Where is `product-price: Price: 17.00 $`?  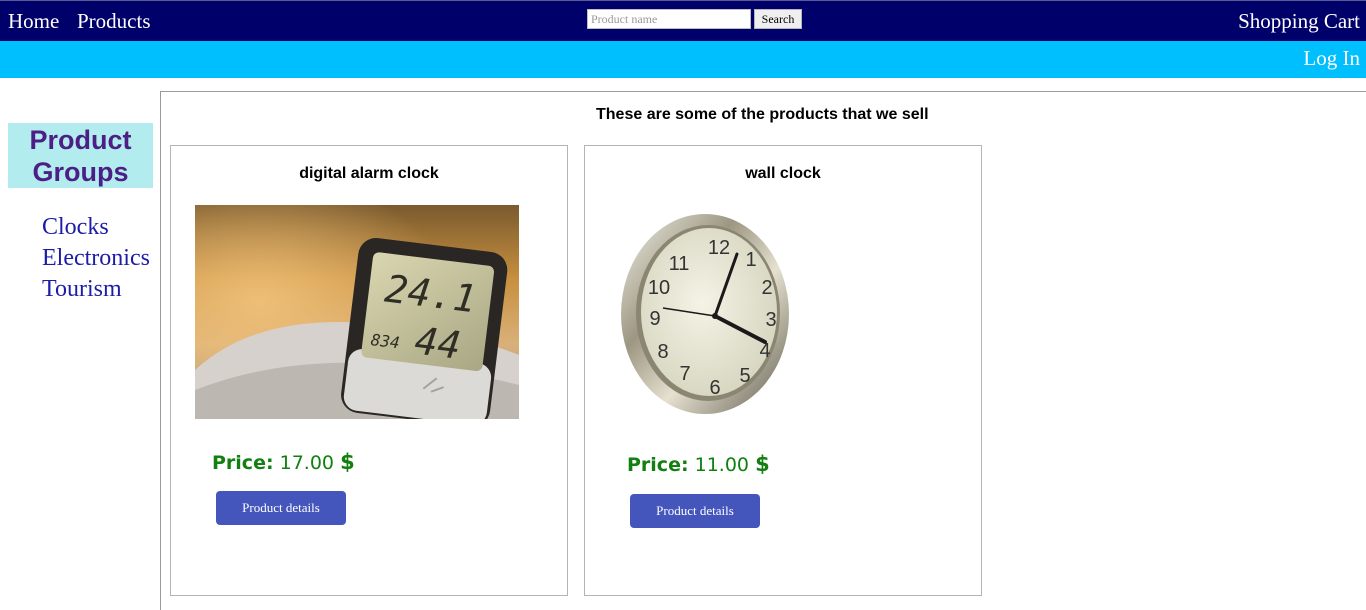
product-price: Price: 17.00 $ is located at coordinates (283, 462).